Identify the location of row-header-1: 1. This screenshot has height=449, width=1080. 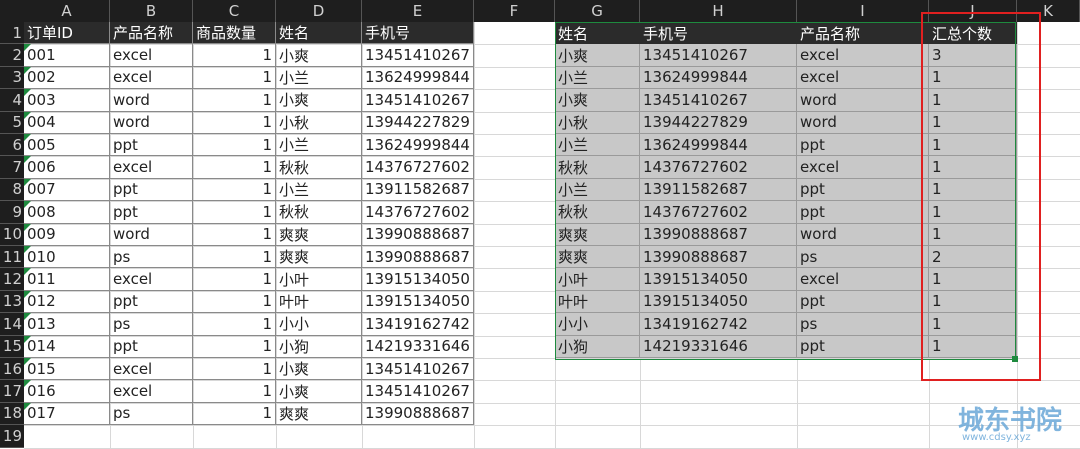
(12, 33).